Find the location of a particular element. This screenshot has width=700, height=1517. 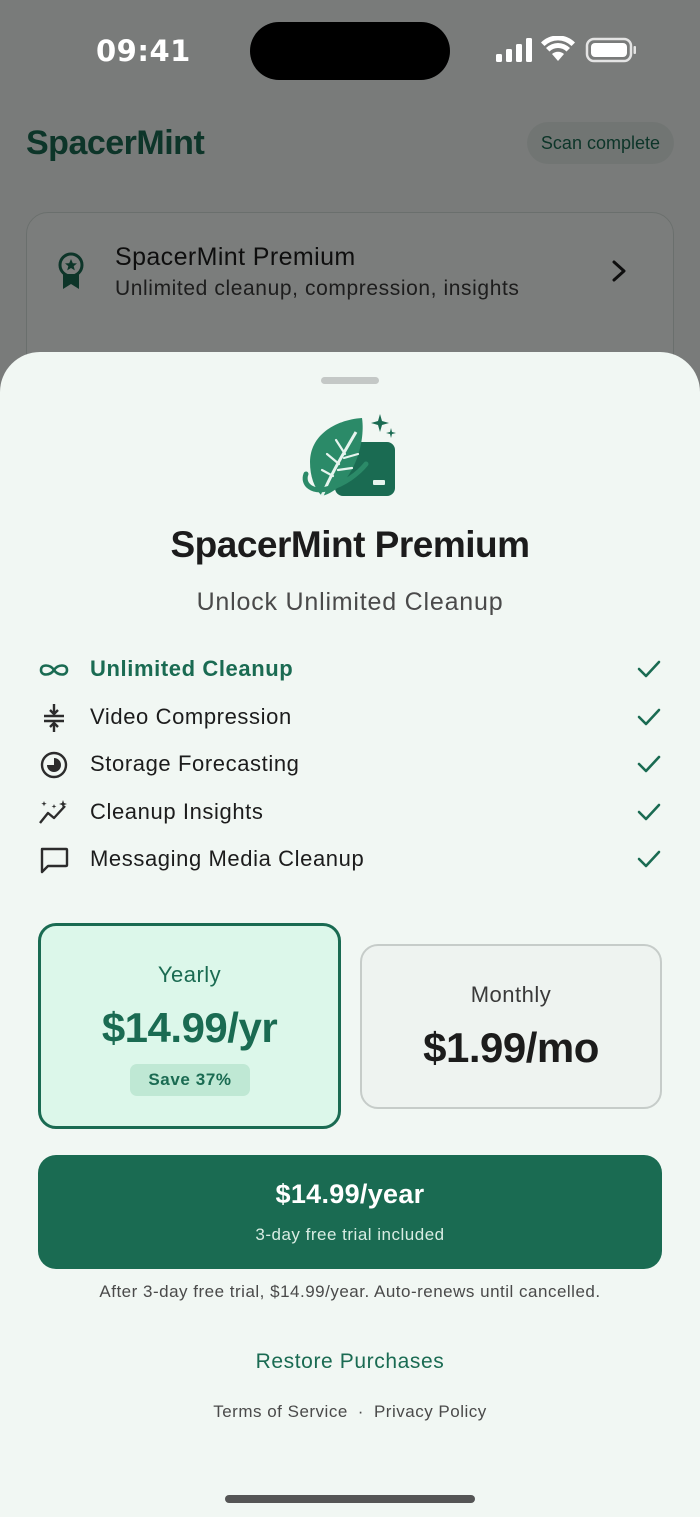

status-icons is located at coordinates (566, 49).